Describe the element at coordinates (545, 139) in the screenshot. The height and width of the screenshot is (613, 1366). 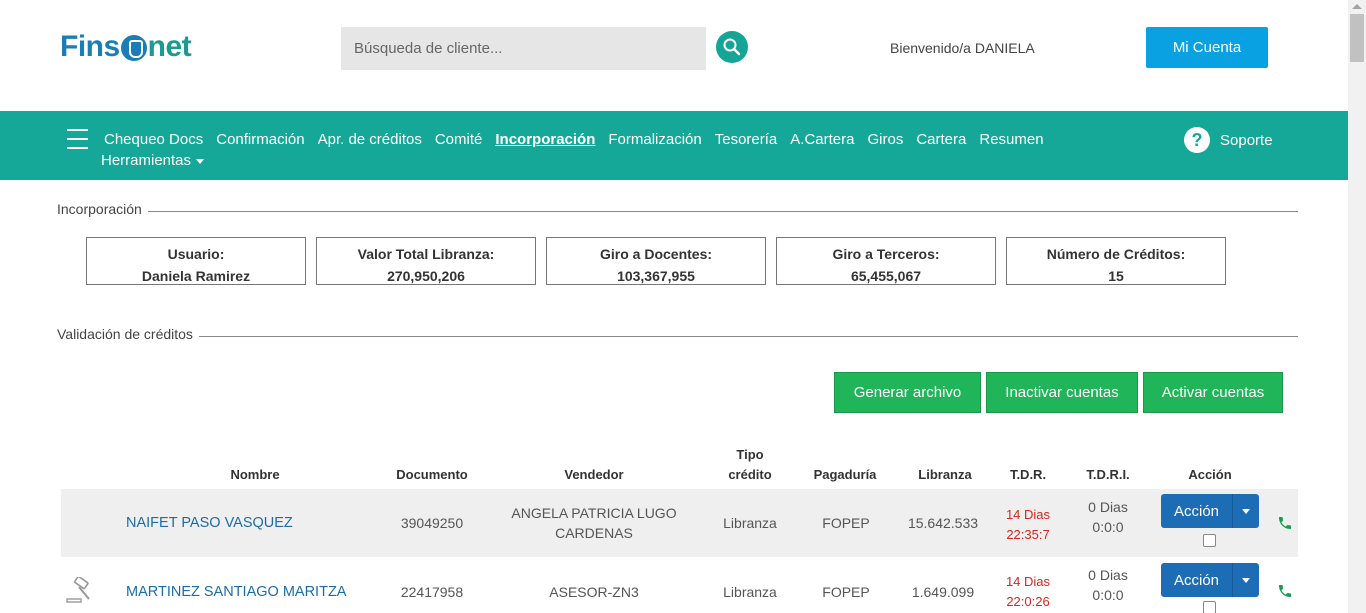
I see `nav-item-incorporacion: Incorporación` at that location.